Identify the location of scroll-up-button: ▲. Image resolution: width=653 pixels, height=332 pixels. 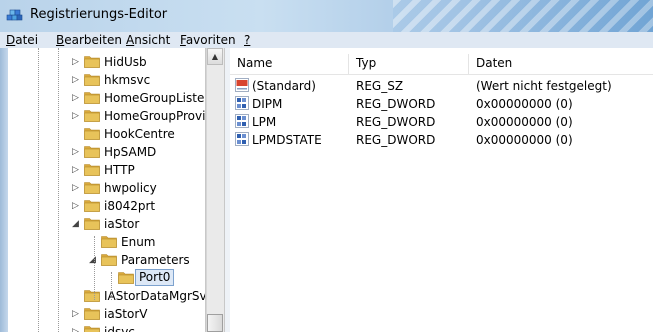
(215, 56).